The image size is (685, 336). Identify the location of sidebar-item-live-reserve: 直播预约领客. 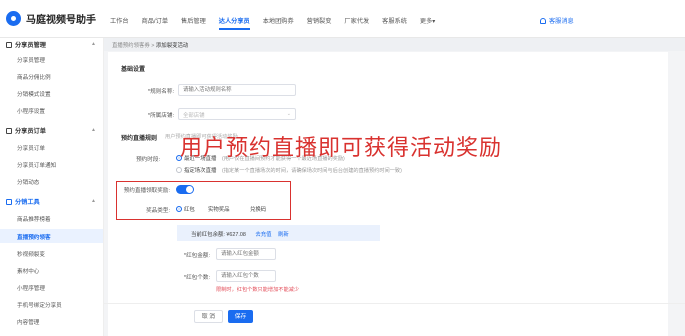
(34, 237).